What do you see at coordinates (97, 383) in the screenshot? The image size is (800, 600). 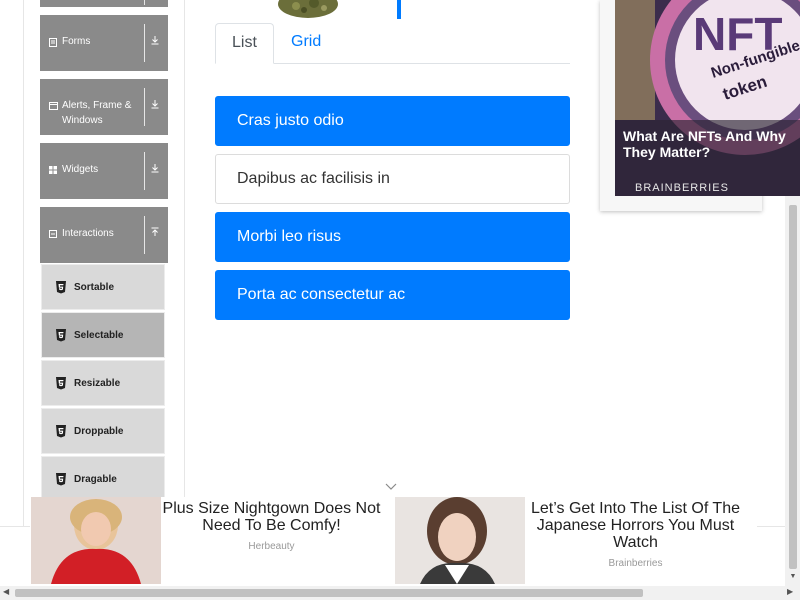 I see `sidebar-item-label: Resizable` at bounding box center [97, 383].